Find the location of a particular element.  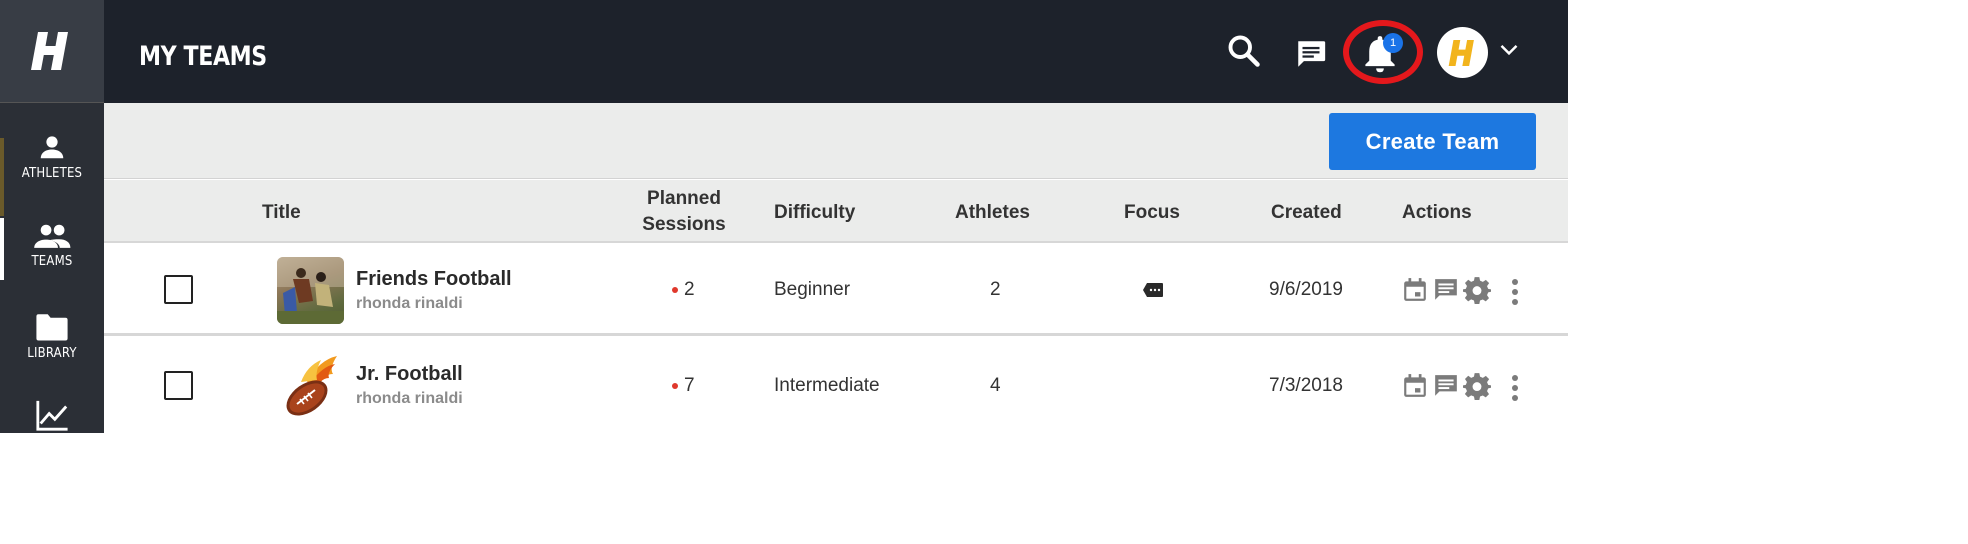

team-name: Friends Football is located at coordinates (434, 279).